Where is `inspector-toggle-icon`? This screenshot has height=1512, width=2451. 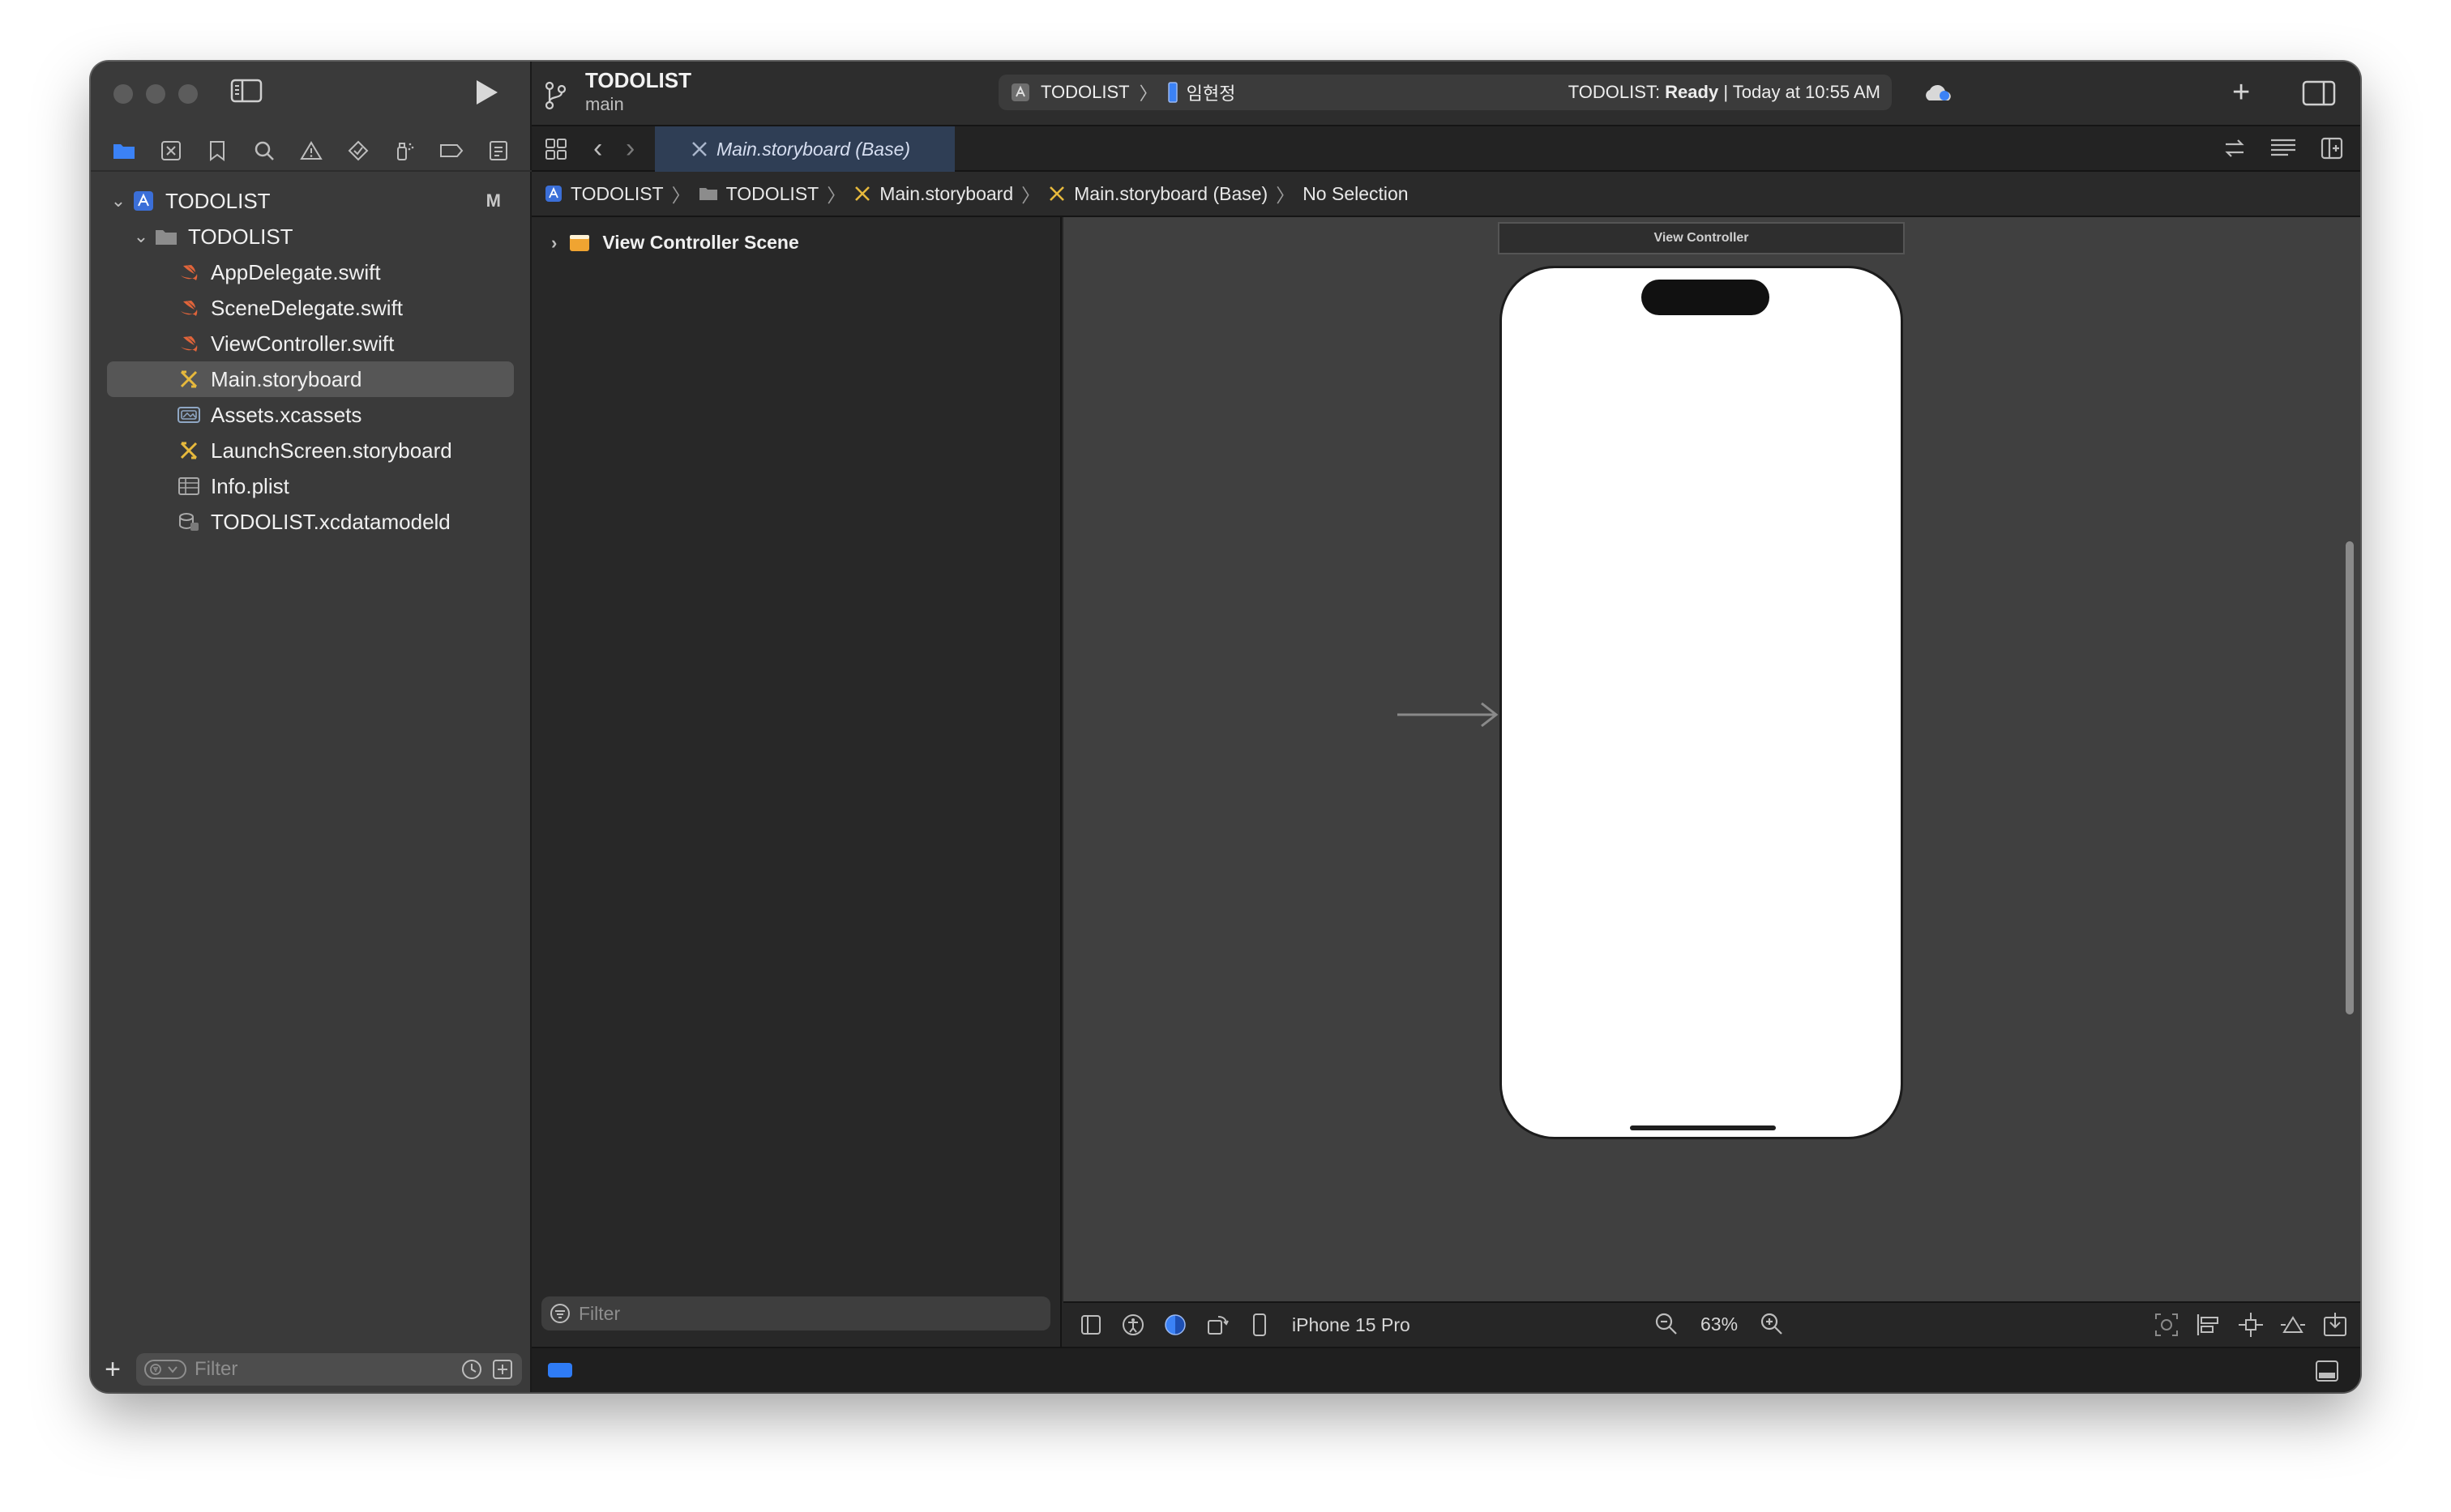
inspector-toggle-icon is located at coordinates (2319, 93).